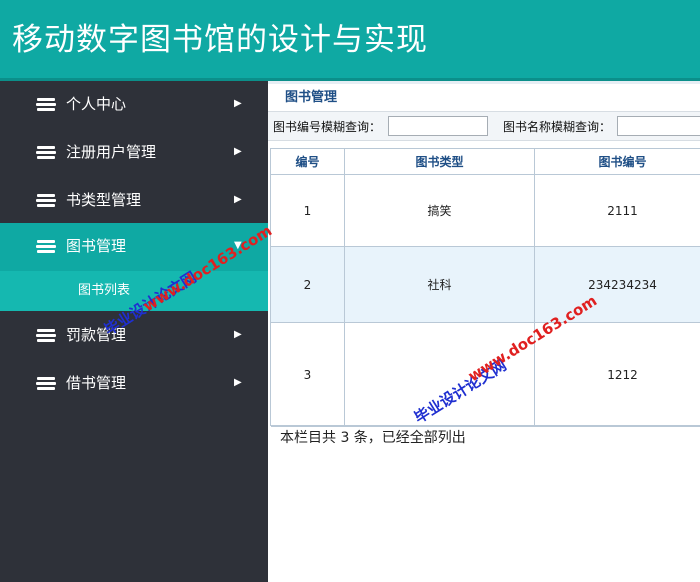  I want to click on sidebar-item-label: 图书管理, so click(96, 246).